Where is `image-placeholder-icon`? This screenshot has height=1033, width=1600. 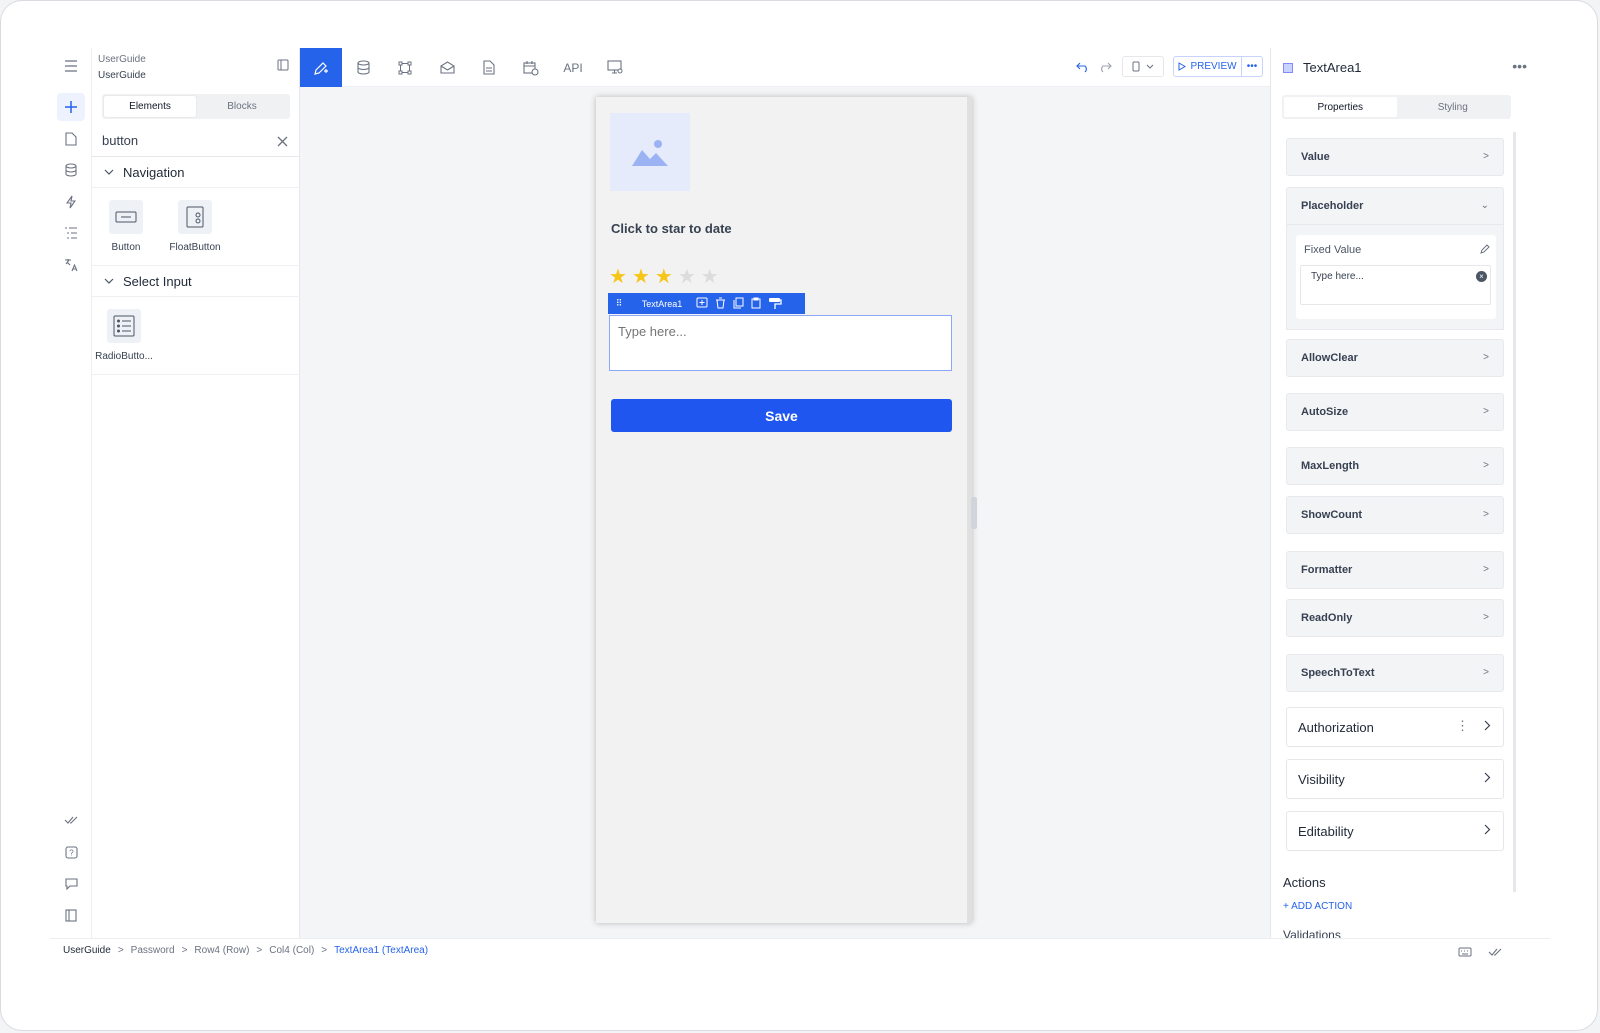 image-placeholder-icon is located at coordinates (650, 152).